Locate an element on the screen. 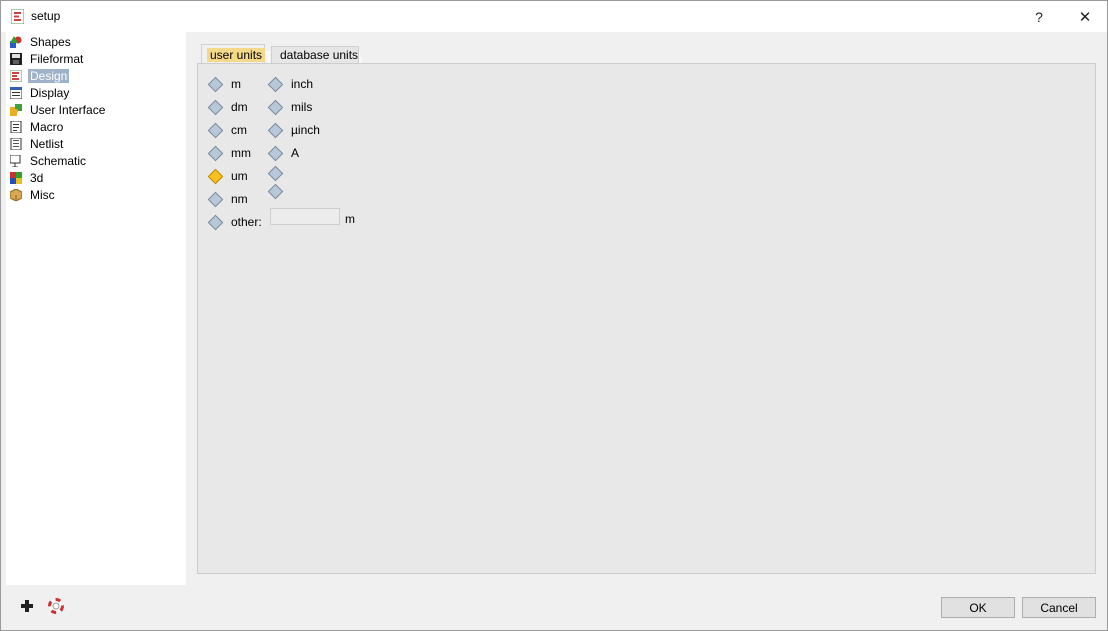 The width and height of the screenshot is (1108, 631). tree-item-label: 3d is located at coordinates (37, 177).